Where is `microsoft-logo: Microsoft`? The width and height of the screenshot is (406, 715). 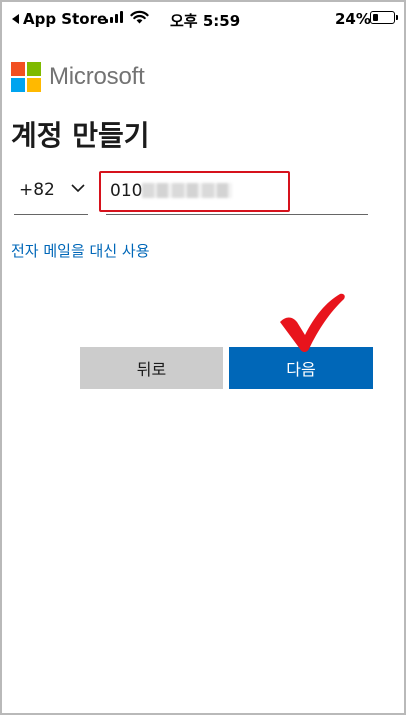 microsoft-logo: Microsoft is located at coordinates (78, 77).